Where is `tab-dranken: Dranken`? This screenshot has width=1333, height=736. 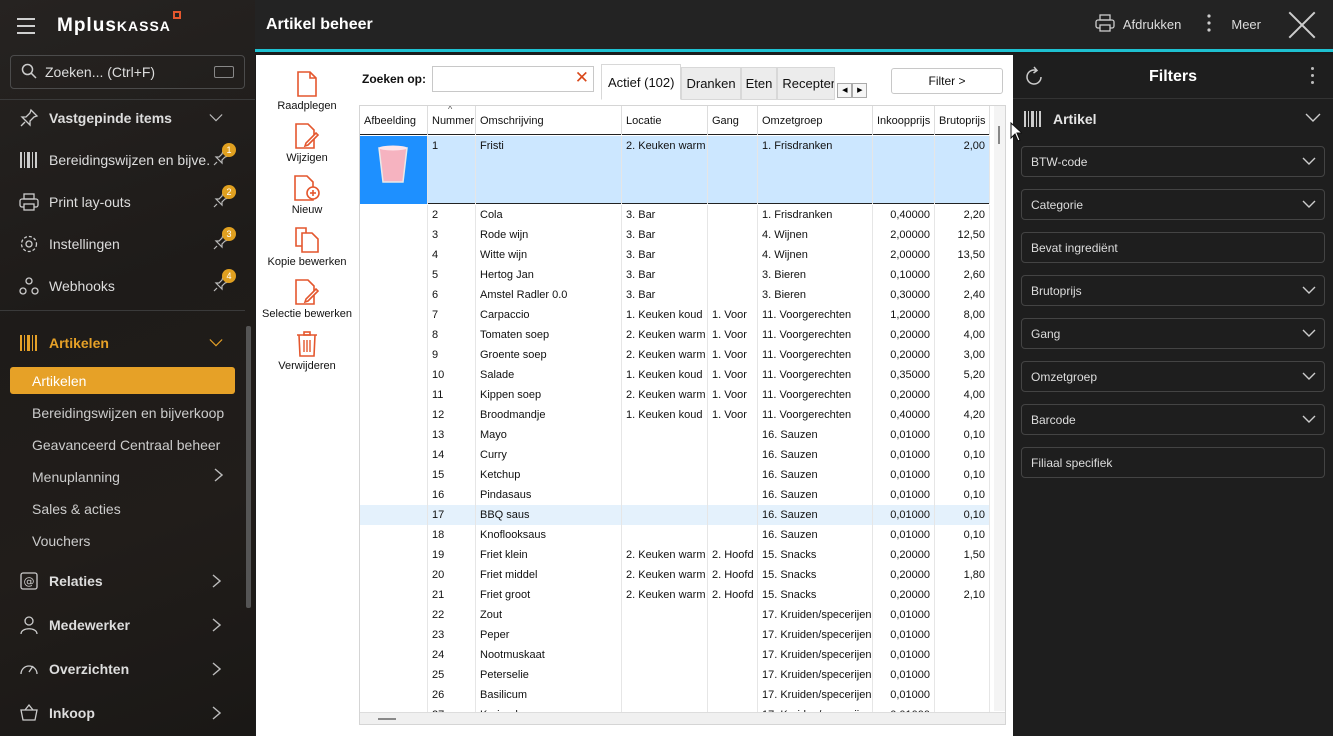
tab-dranken: Dranken is located at coordinates (711, 83).